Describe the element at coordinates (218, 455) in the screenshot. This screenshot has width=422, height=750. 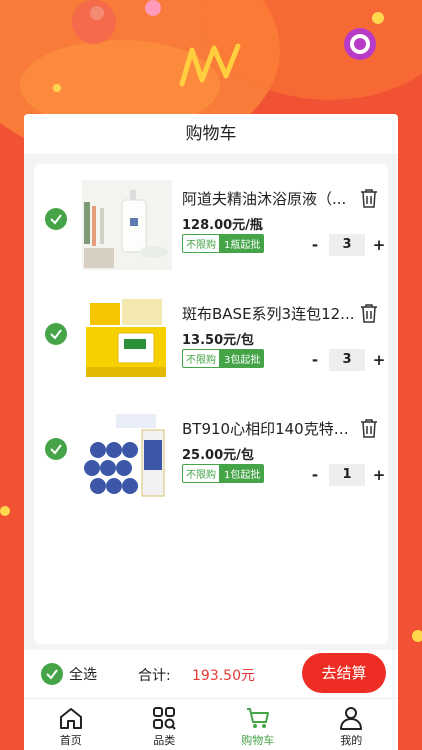
I see `item-price: 25.00元/包` at that location.